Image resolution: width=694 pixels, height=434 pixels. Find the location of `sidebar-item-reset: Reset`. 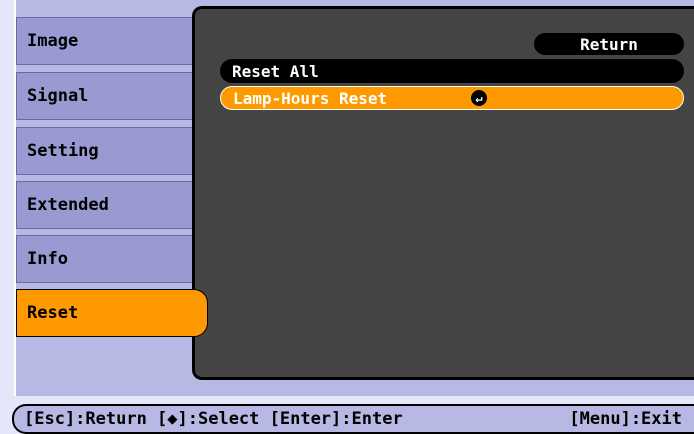

sidebar-item-reset: Reset is located at coordinates (112, 313).